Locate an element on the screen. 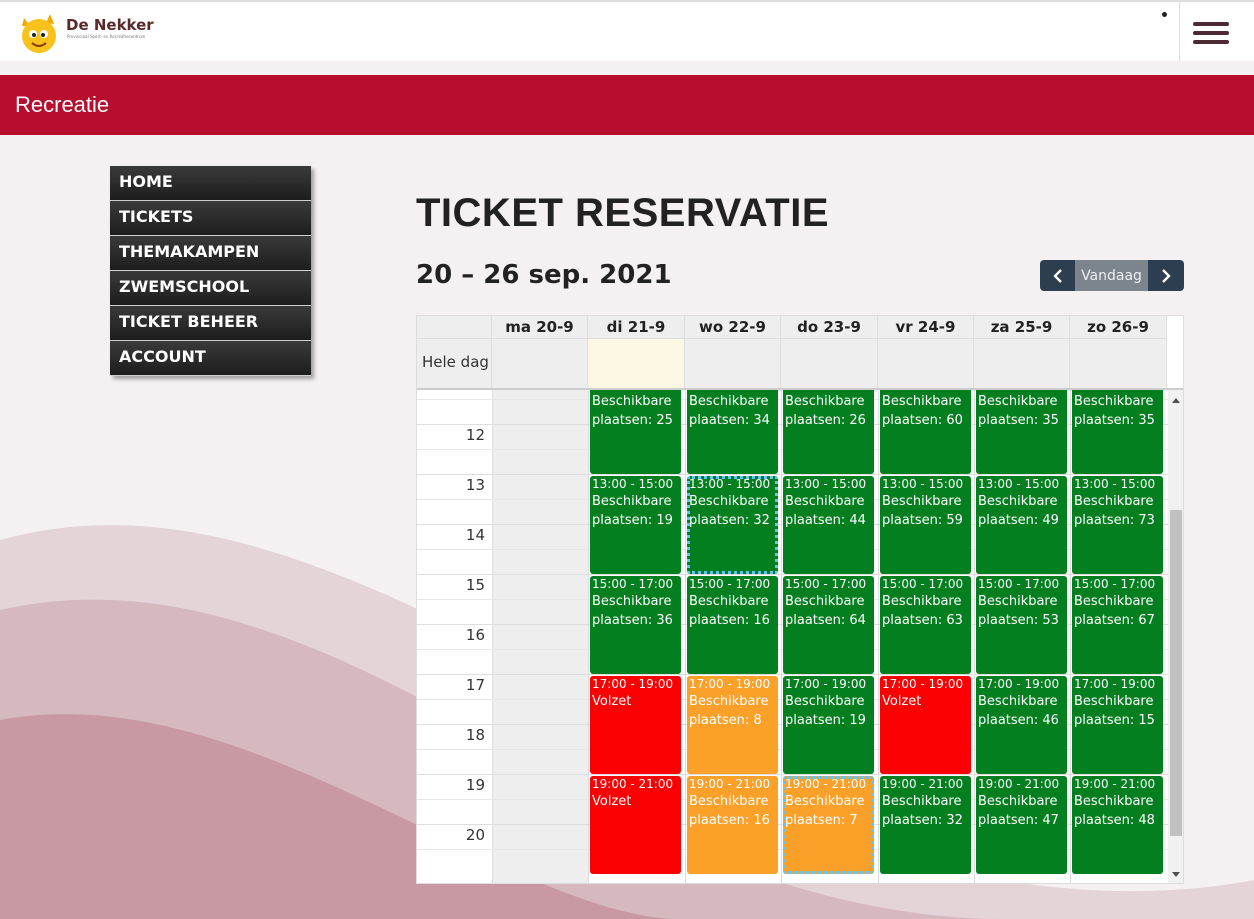 The image size is (1254, 919). calendar-scrollbar is located at coordinates (1175, 636).